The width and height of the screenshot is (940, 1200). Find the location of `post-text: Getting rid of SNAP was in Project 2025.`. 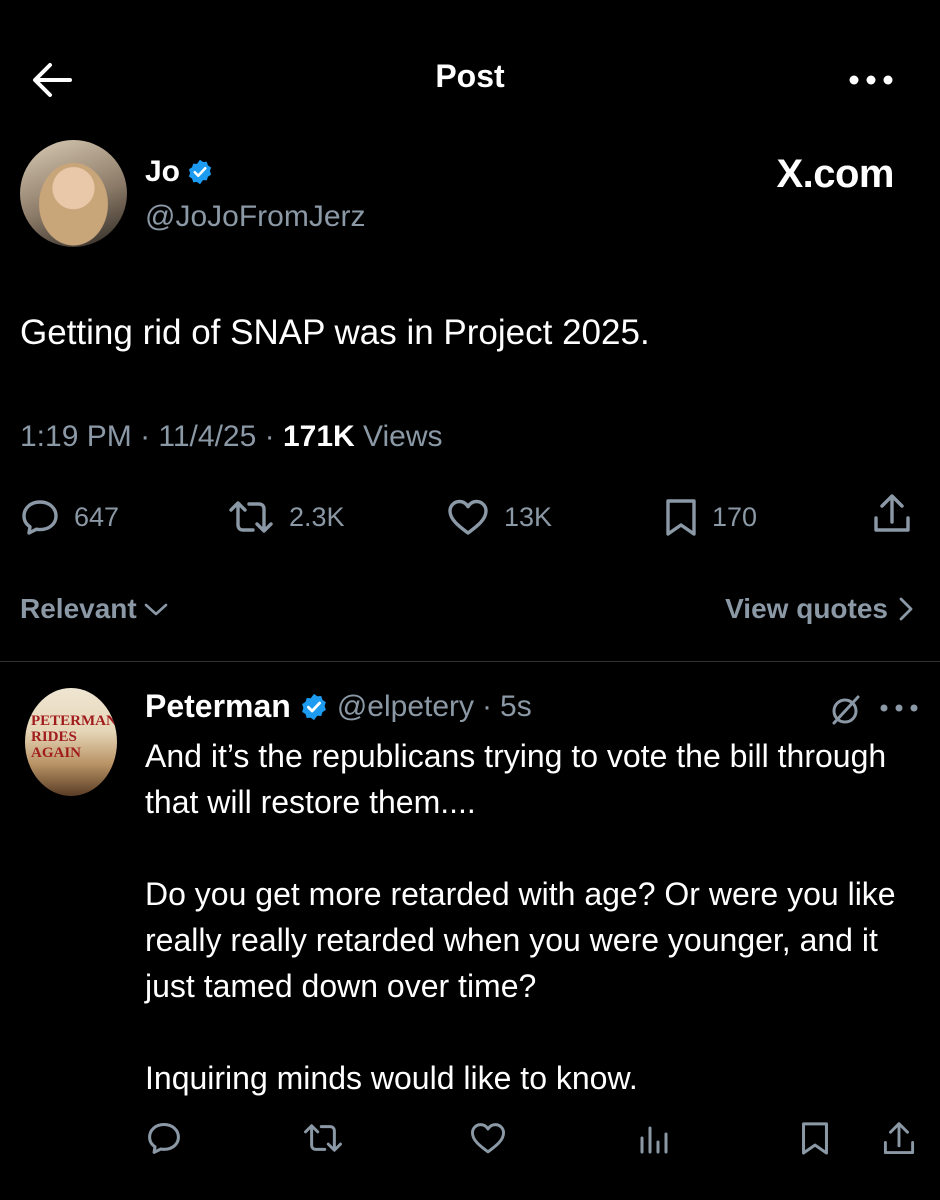

post-text: Getting rid of SNAP was in Project 2025. is located at coordinates (335, 332).